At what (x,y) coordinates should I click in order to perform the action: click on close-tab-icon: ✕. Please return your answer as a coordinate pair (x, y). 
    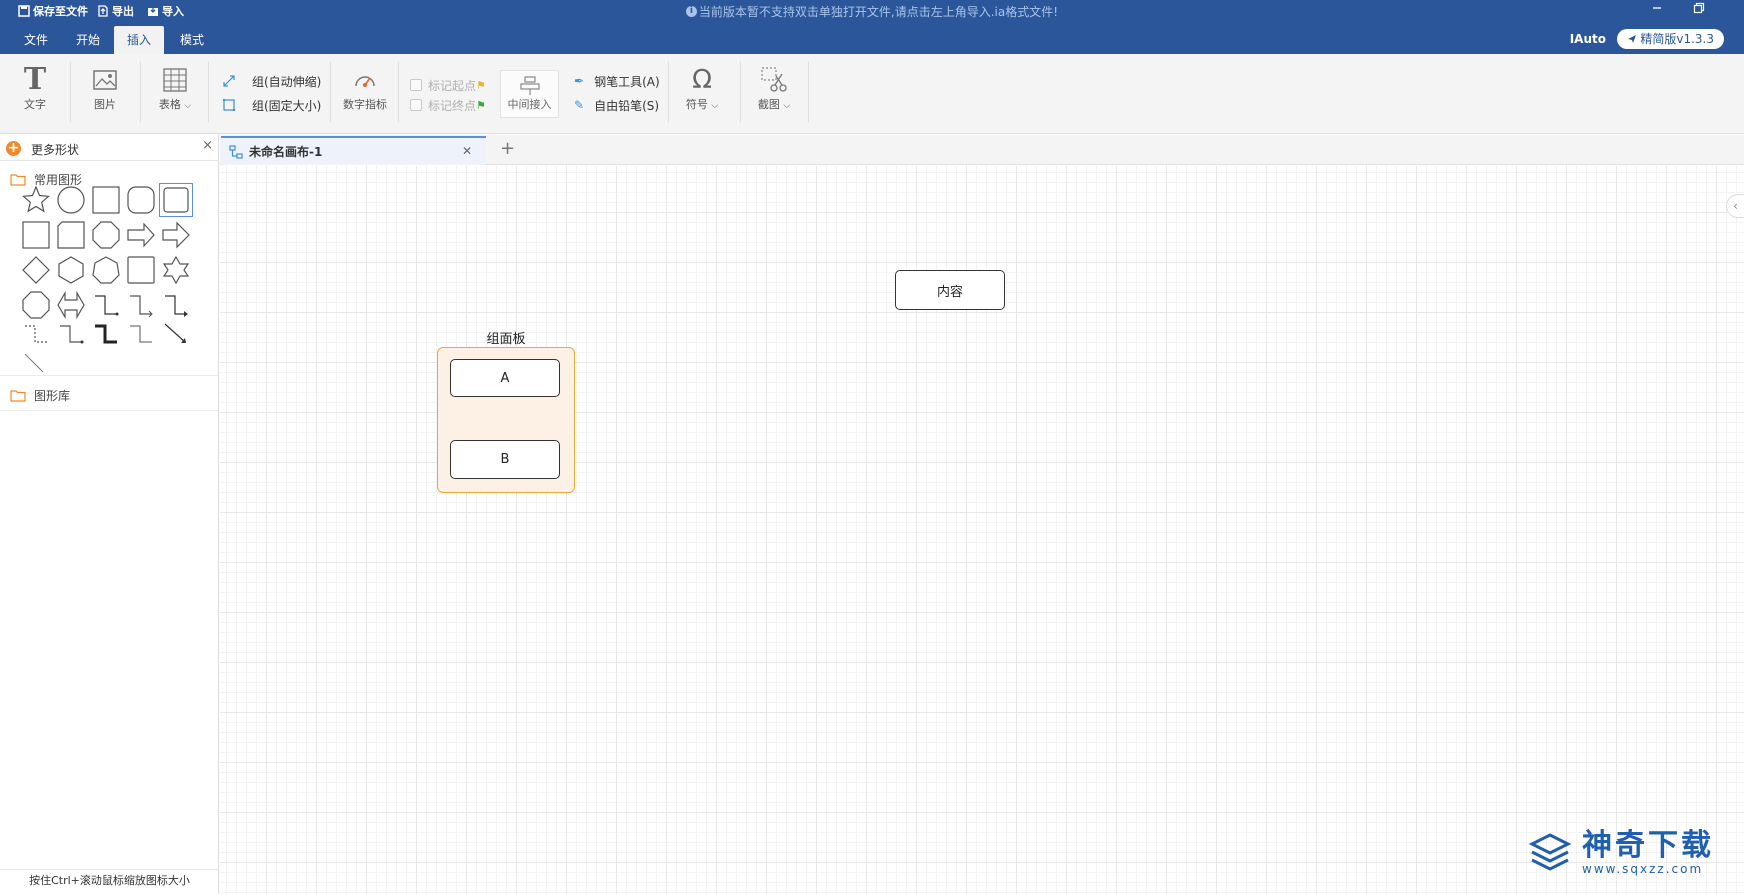
    Looking at the image, I should click on (467, 151).